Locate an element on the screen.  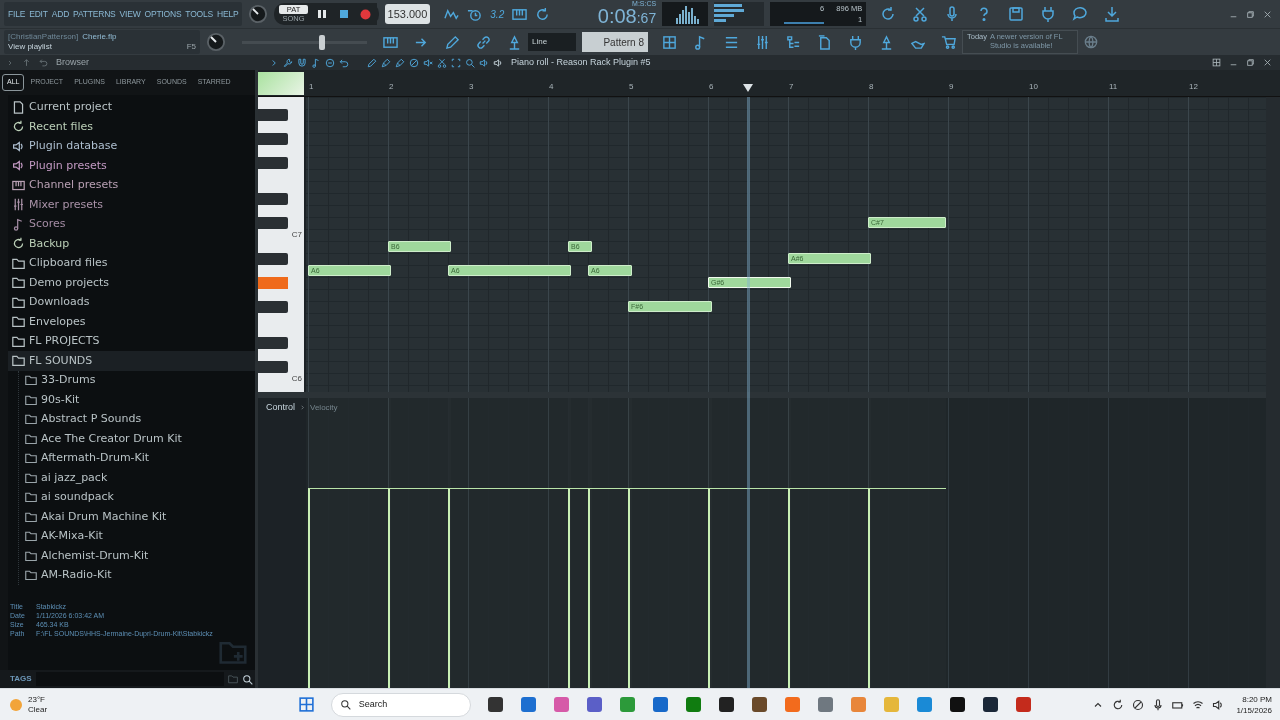
tree-item: Scores is located at coordinates (131, 224).